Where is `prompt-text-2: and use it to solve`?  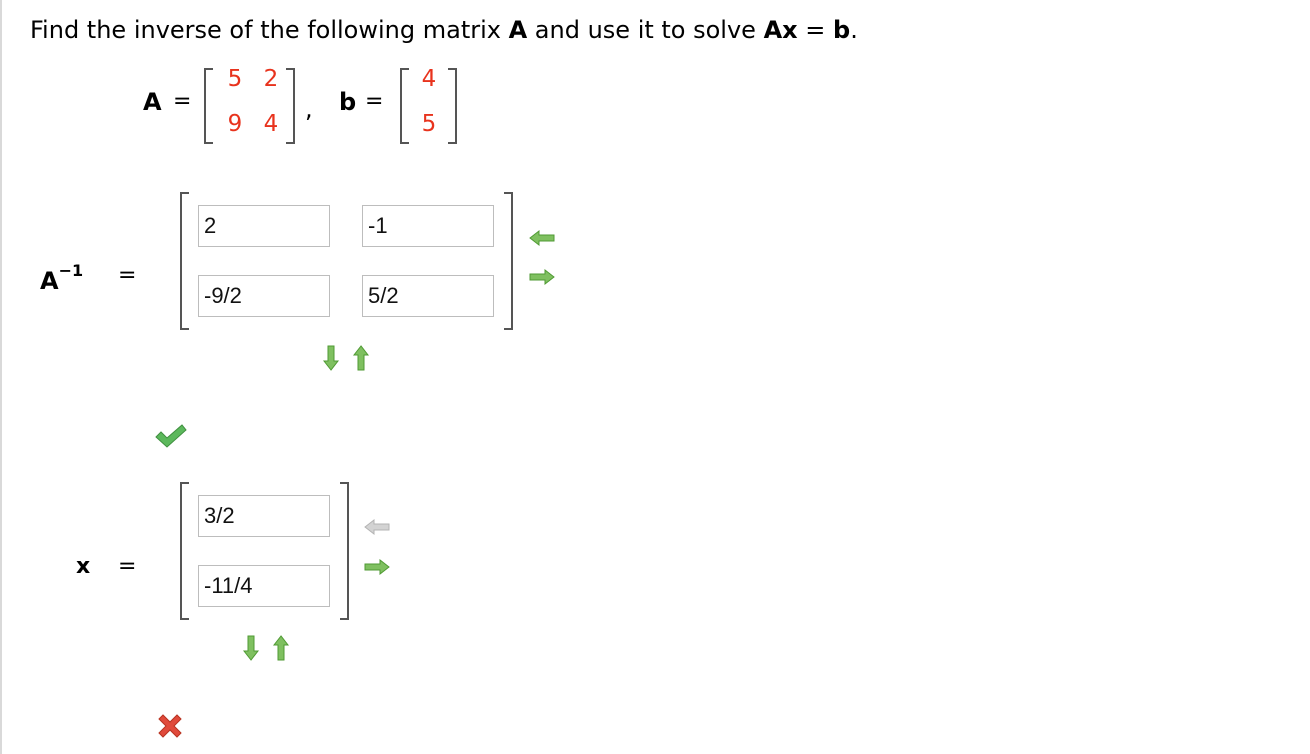 prompt-text-2: and use it to solve is located at coordinates (645, 30).